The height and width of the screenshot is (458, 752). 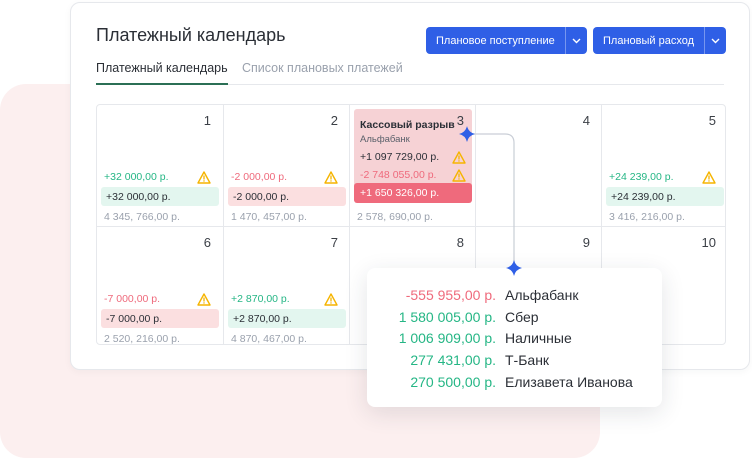 I want to click on day-number: 10, so click(x=708, y=242).